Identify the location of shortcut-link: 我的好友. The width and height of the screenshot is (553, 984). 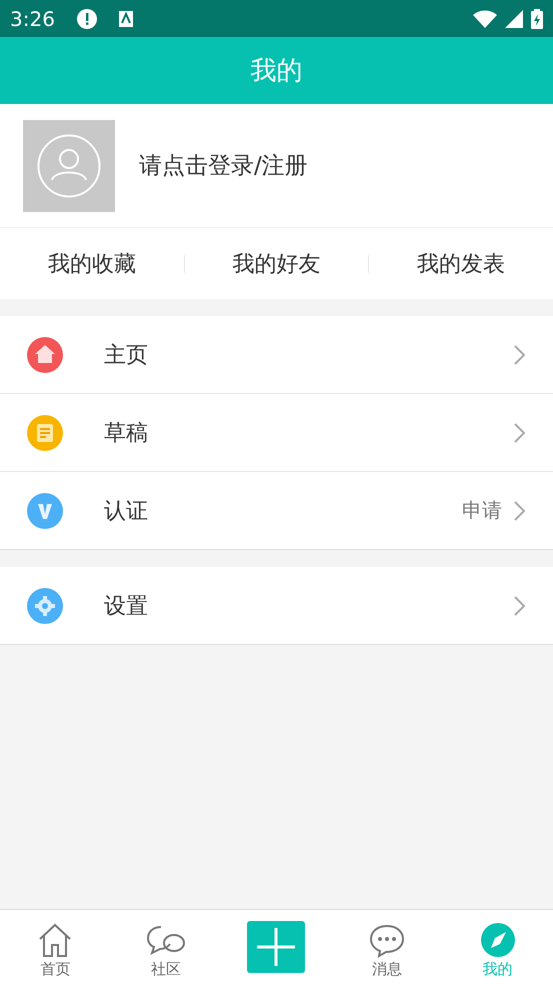
(276, 263).